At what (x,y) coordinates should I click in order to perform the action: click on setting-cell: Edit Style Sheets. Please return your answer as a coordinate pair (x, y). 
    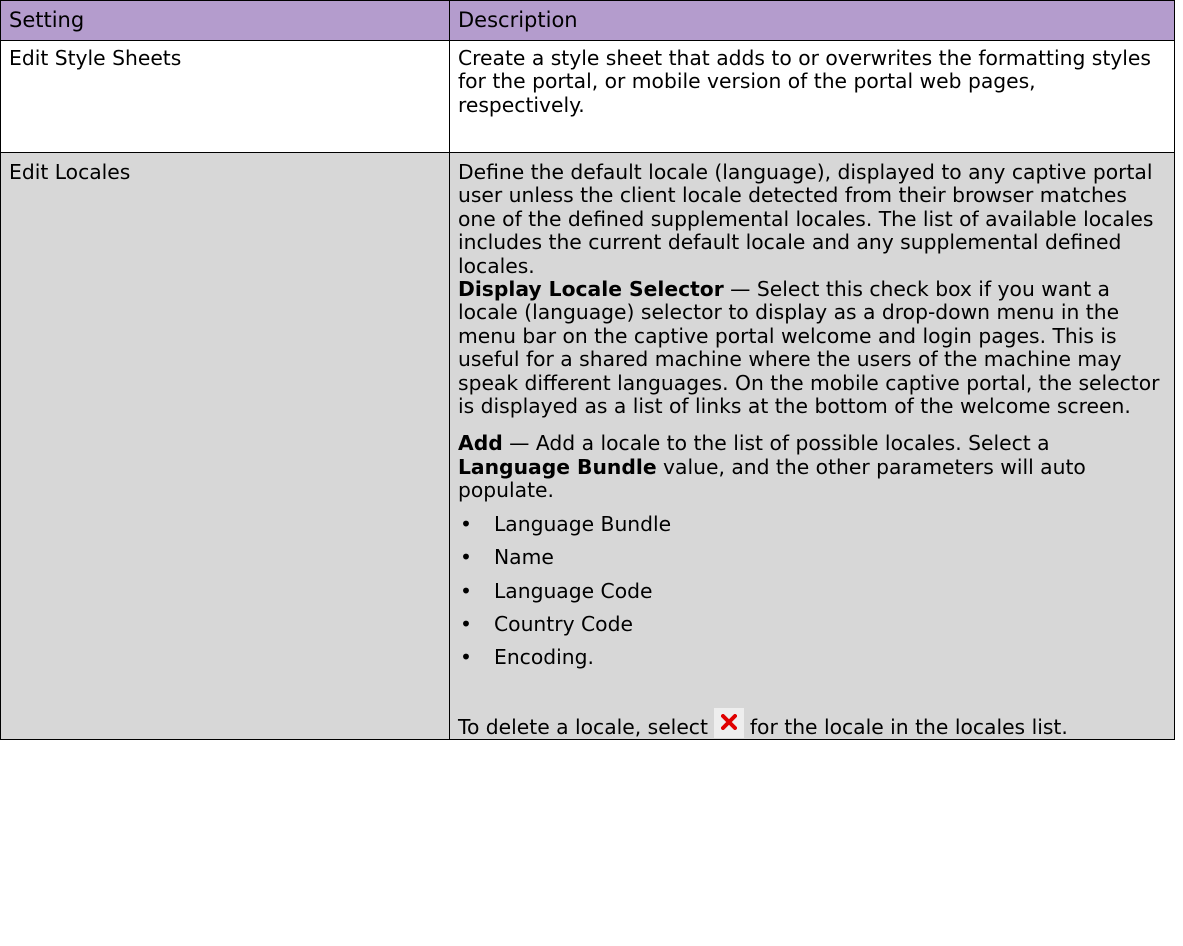
    Looking at the image, I should click on (225, 96).